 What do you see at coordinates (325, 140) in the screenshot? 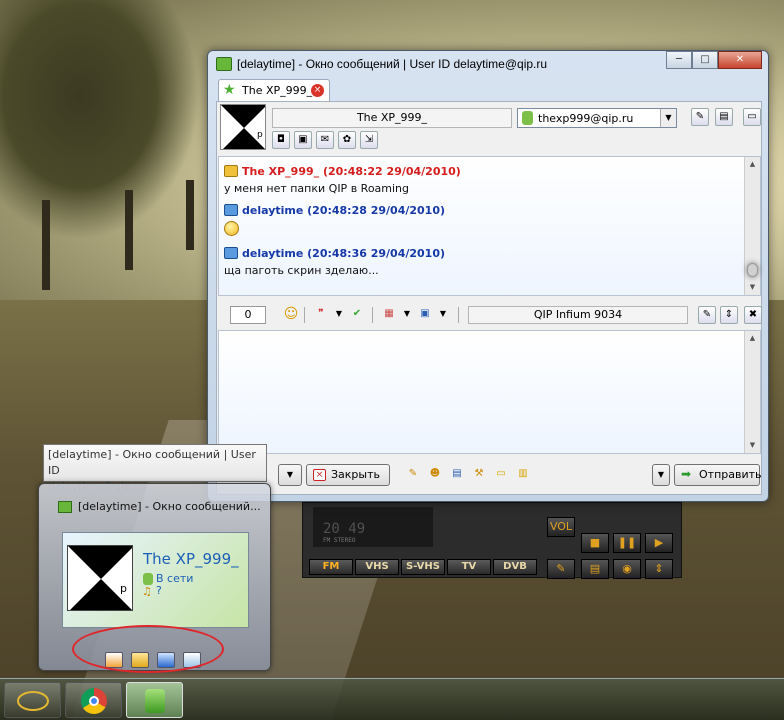
I see `mail-icon: ✉` at bounding box center [325, 140].